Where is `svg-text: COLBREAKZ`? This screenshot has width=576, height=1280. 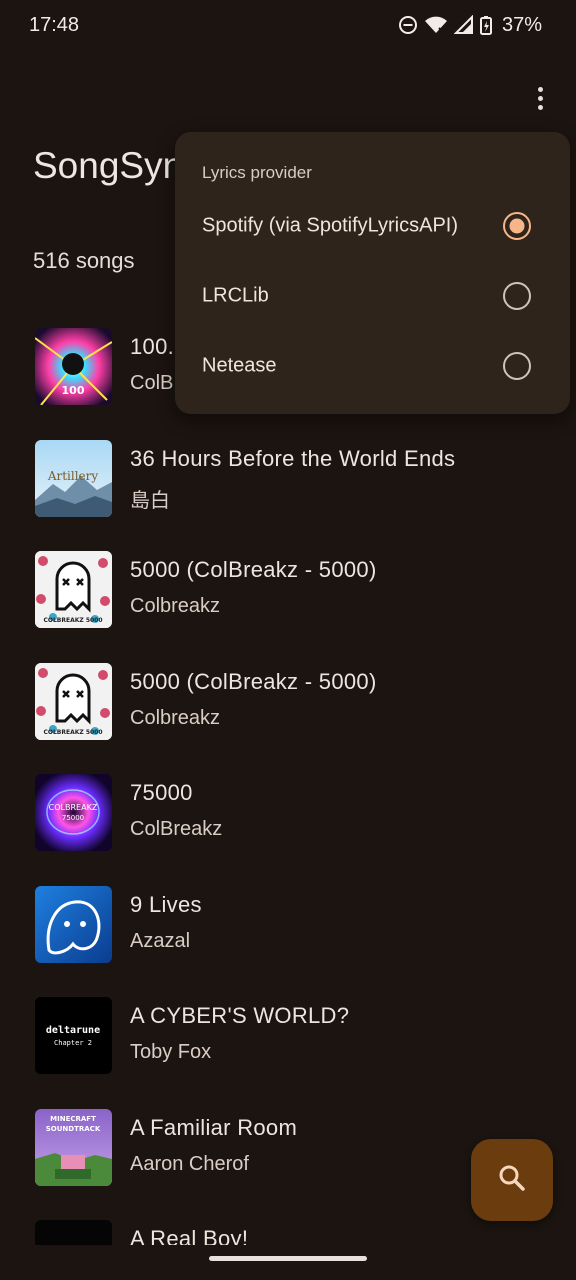 svg-text: COLBREAKZ is located at coordinates (73, 807).